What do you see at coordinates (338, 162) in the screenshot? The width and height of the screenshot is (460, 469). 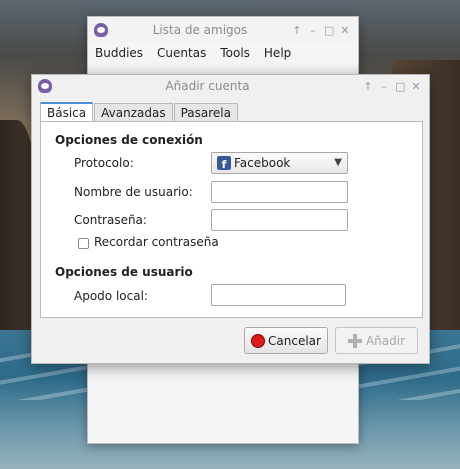 I see `chevron-down-icon: ▼` at bounding box center [338, 162].